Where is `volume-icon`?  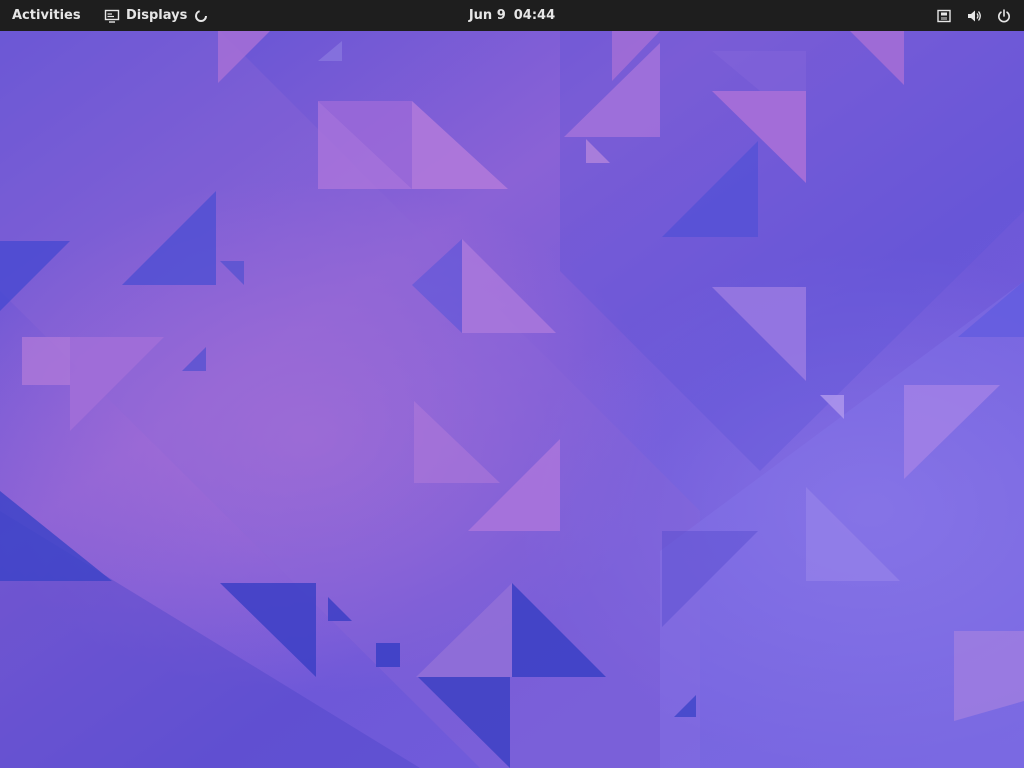 volume-icon is located at coordinates (974, 16).